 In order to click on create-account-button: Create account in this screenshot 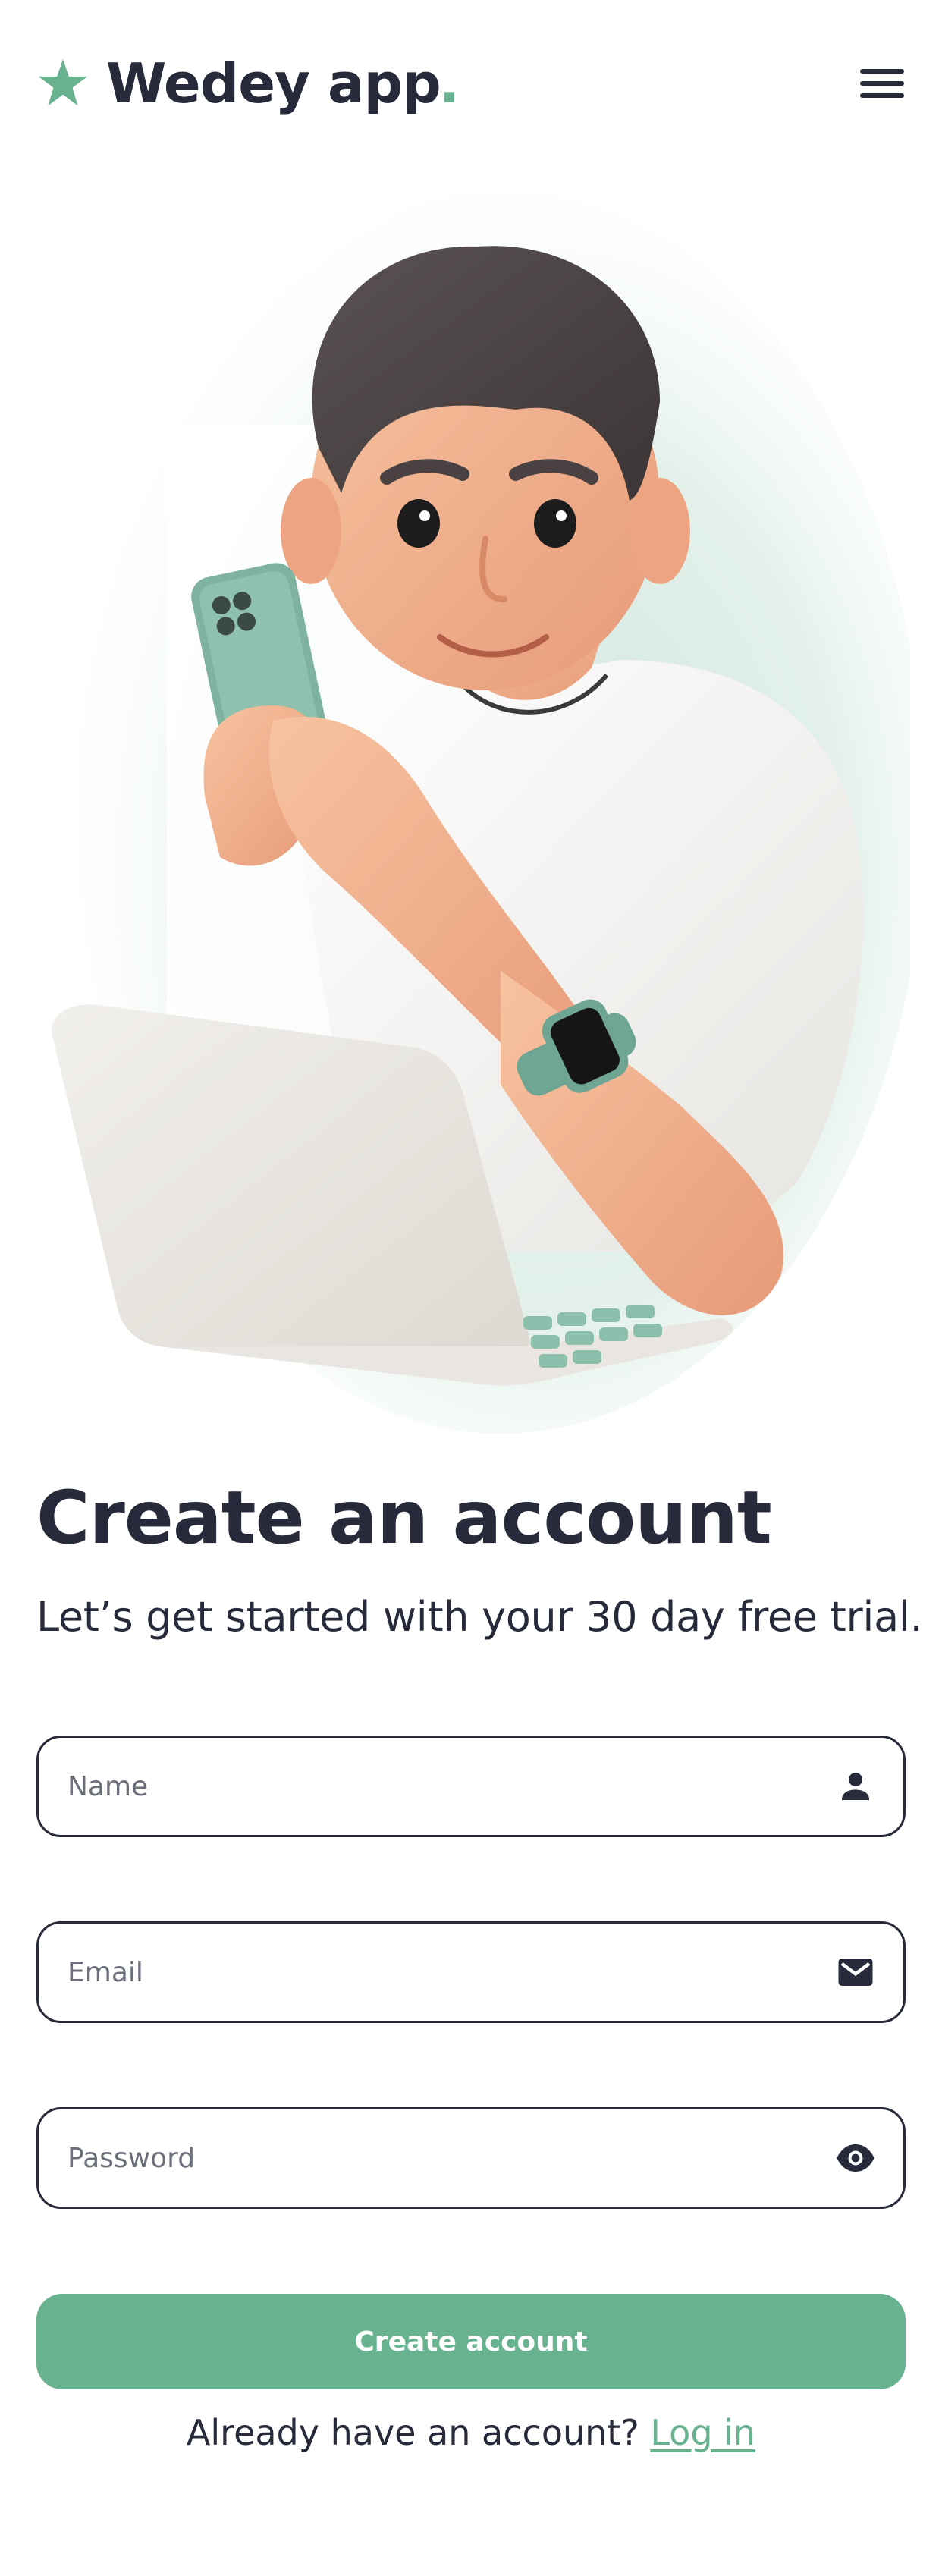, I will do `click(471, 2341)`.